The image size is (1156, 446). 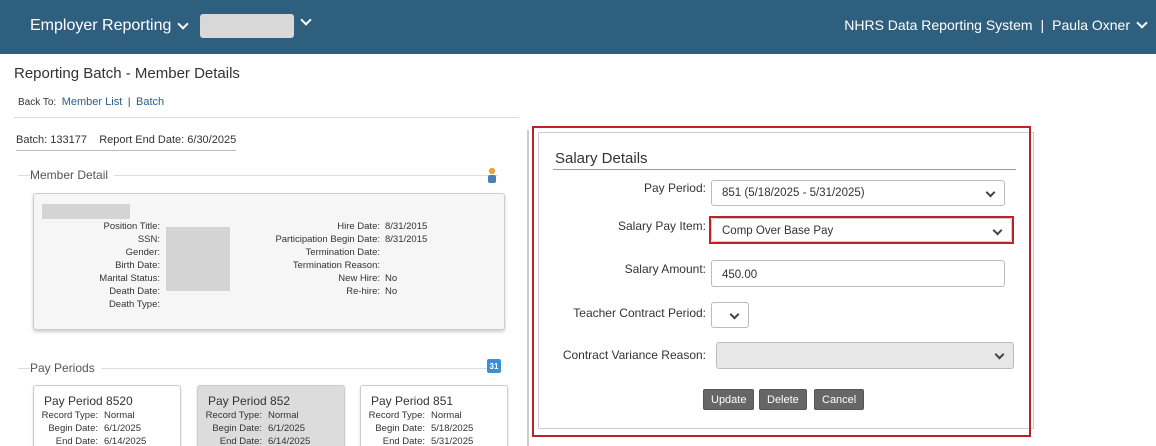 I want to click on employer-reporting-label: Employer Reporting, so click(x=101, y=25).